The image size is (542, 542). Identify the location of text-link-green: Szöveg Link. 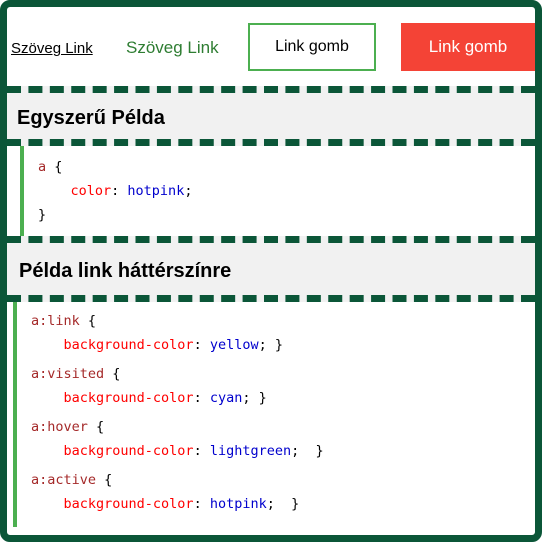
(172, 48).